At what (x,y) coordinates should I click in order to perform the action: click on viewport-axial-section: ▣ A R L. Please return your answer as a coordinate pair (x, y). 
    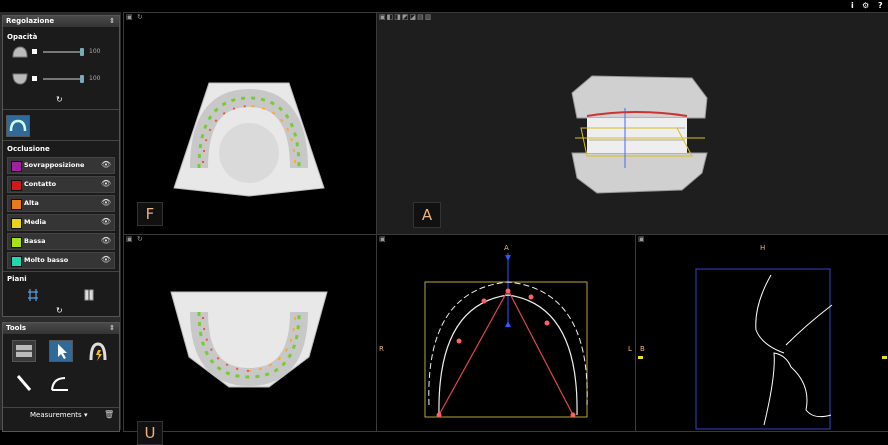
    Looking at the image, I should click on (506, 333).